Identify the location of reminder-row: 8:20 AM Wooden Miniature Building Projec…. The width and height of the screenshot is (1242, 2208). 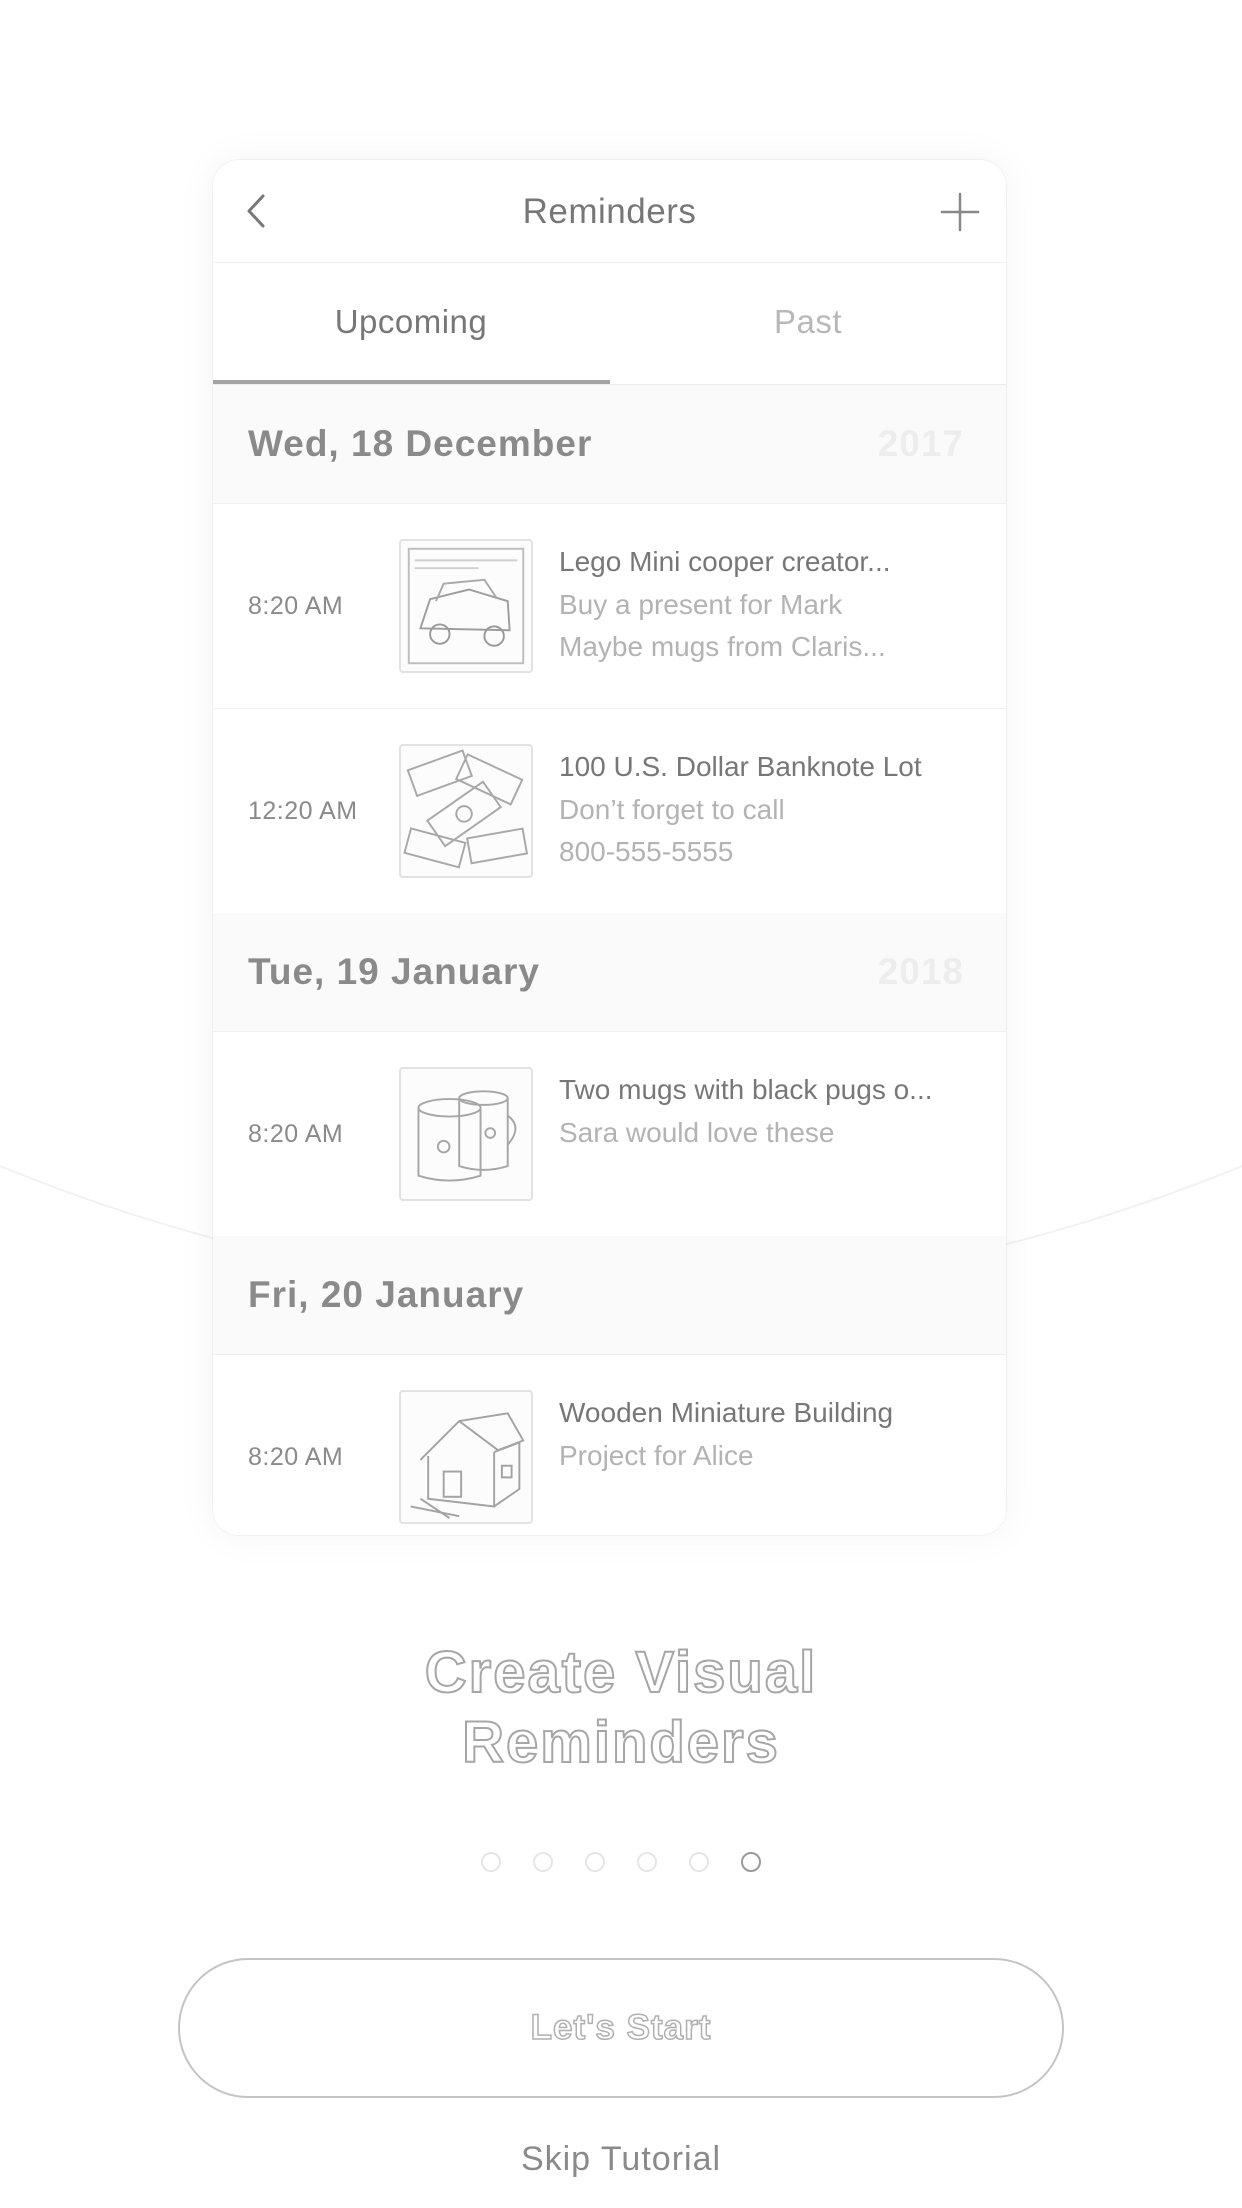
(609, 1444).